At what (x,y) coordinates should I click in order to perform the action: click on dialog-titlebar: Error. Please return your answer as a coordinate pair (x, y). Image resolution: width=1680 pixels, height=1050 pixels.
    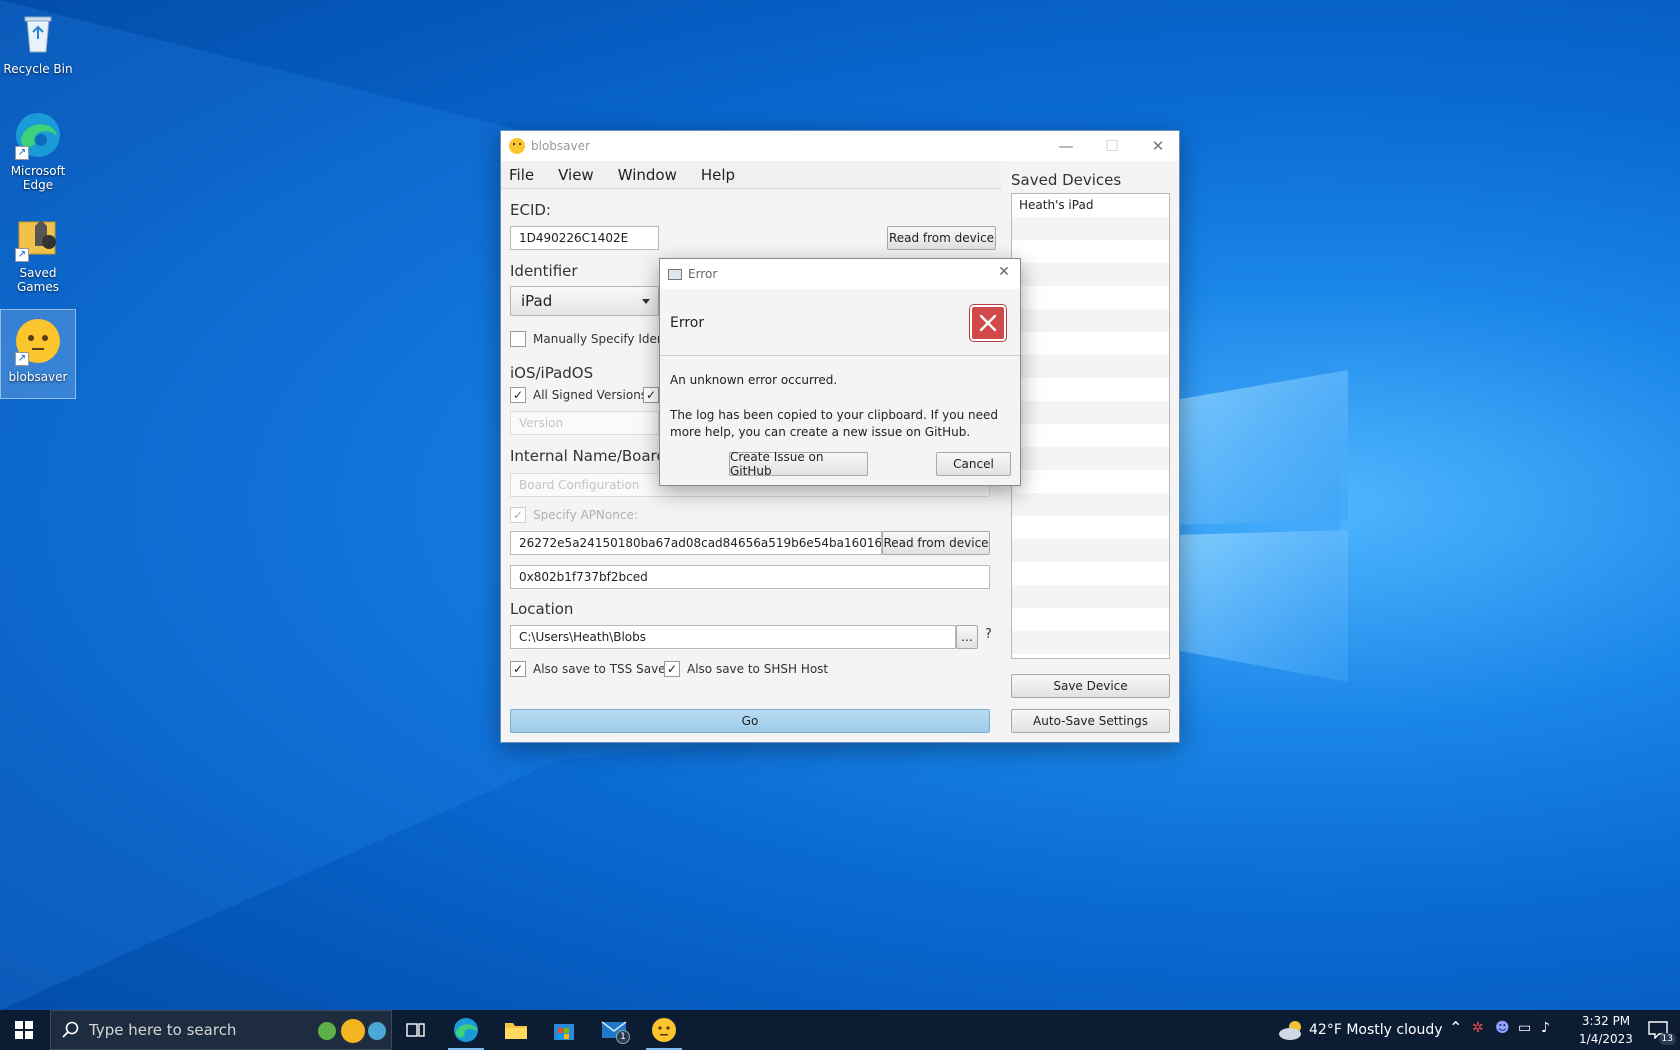
    Looking at the image, I should click on (840, 274).